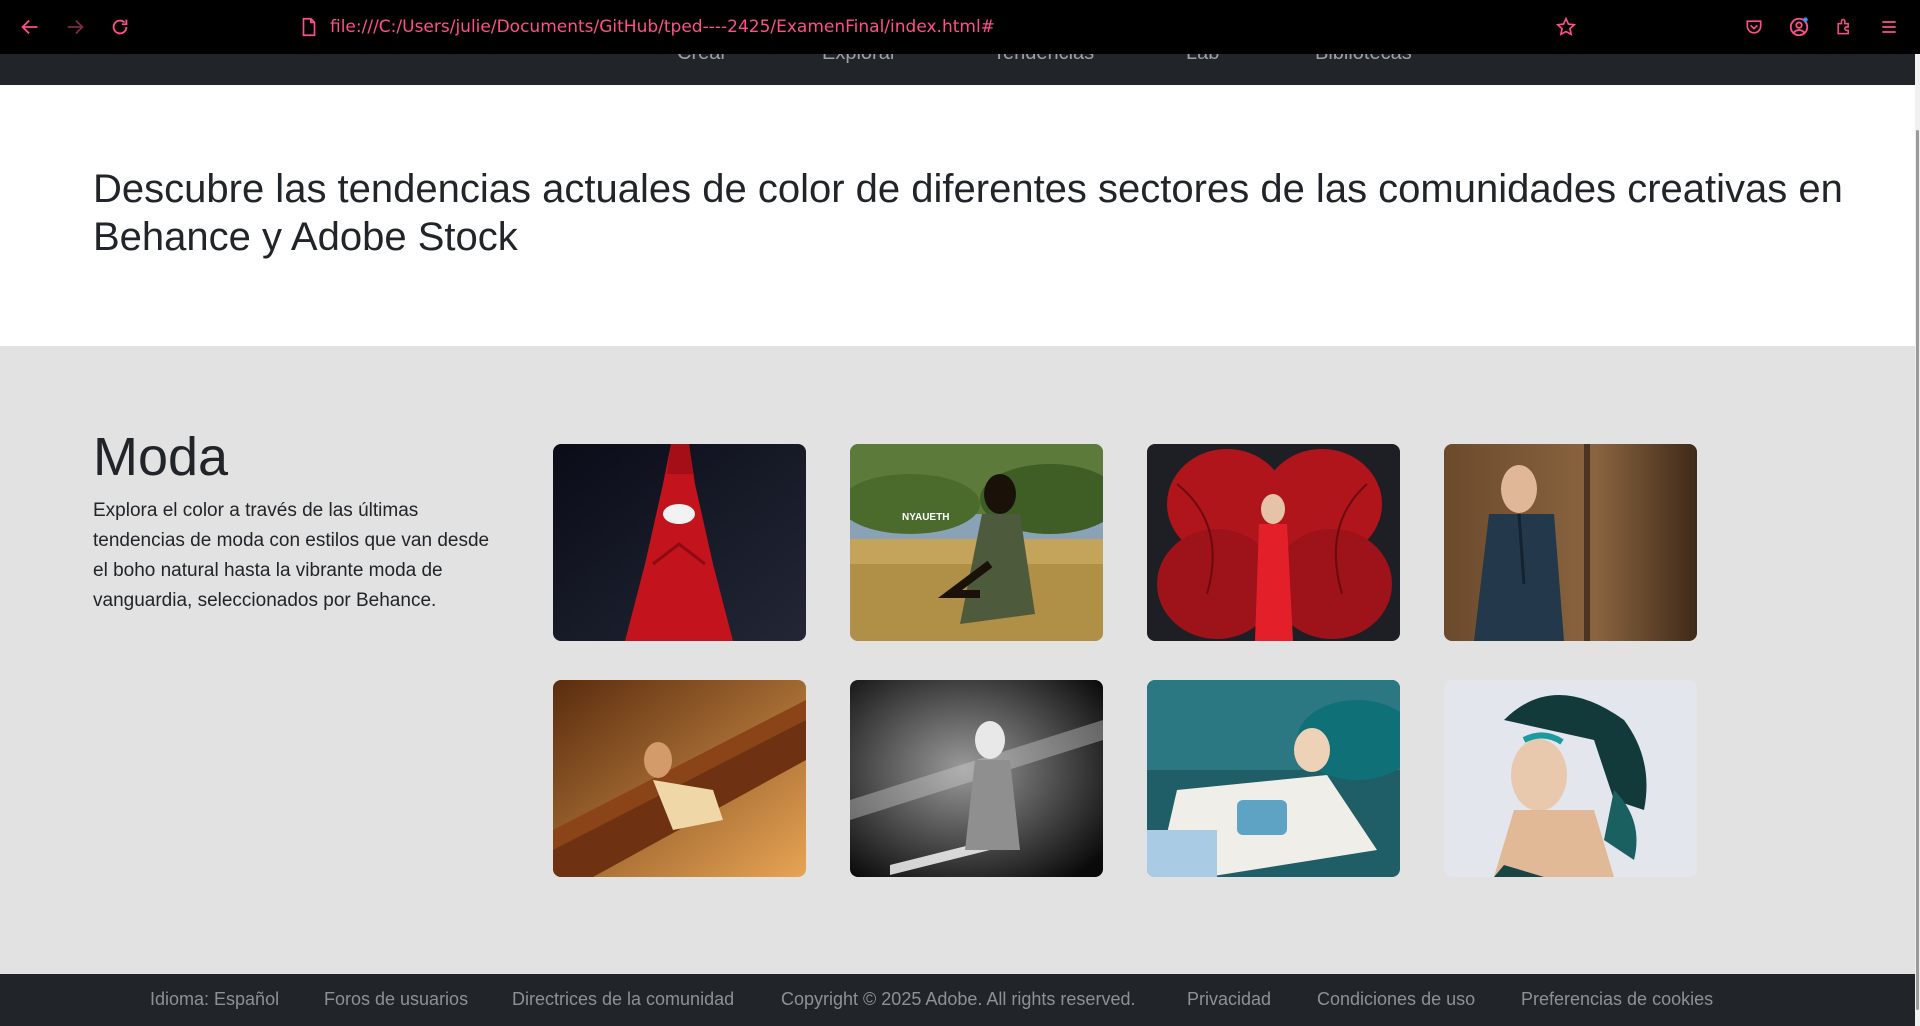 This screenshot has height=1026, width=1920. I want to click on gallery-image-railing, so click(679, 778).